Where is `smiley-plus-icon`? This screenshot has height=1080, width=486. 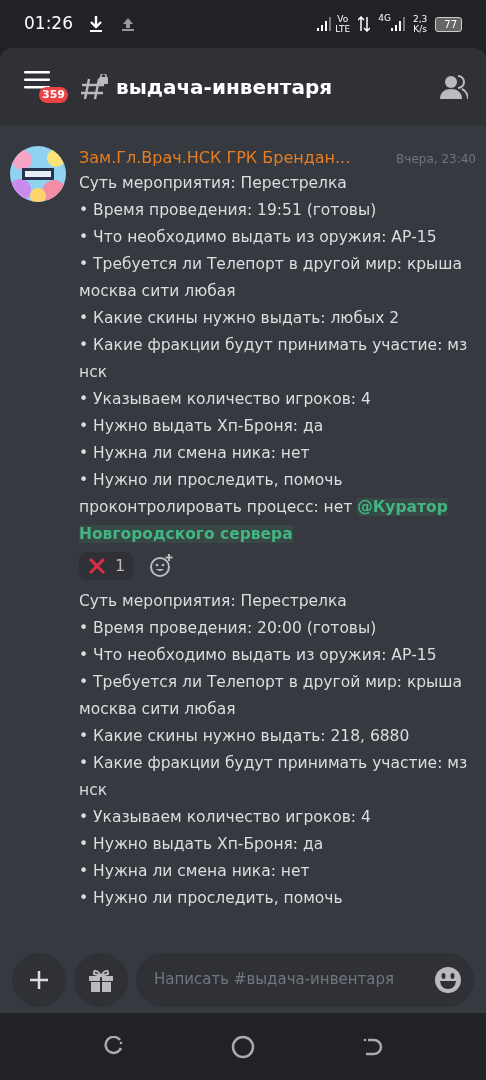
smiley-plus-icon is located at coordinates (161, 566).